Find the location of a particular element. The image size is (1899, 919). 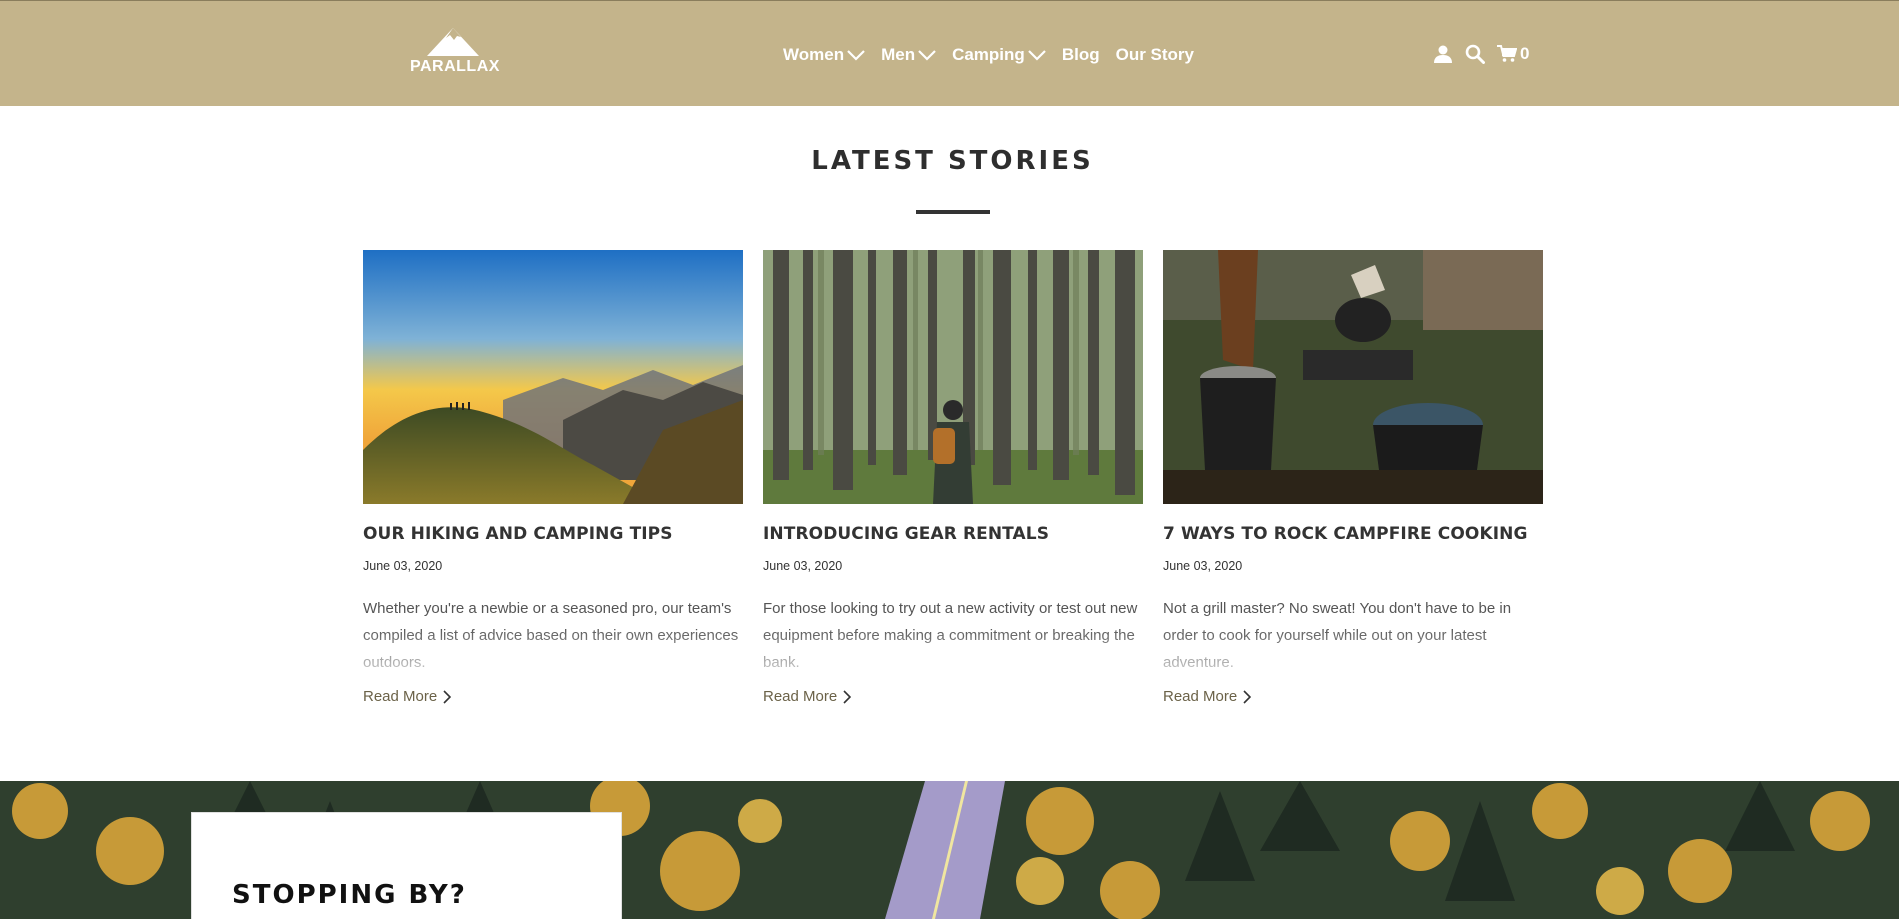

visit-info-card: STOPPING BY? is located at coordinates (406, 865).